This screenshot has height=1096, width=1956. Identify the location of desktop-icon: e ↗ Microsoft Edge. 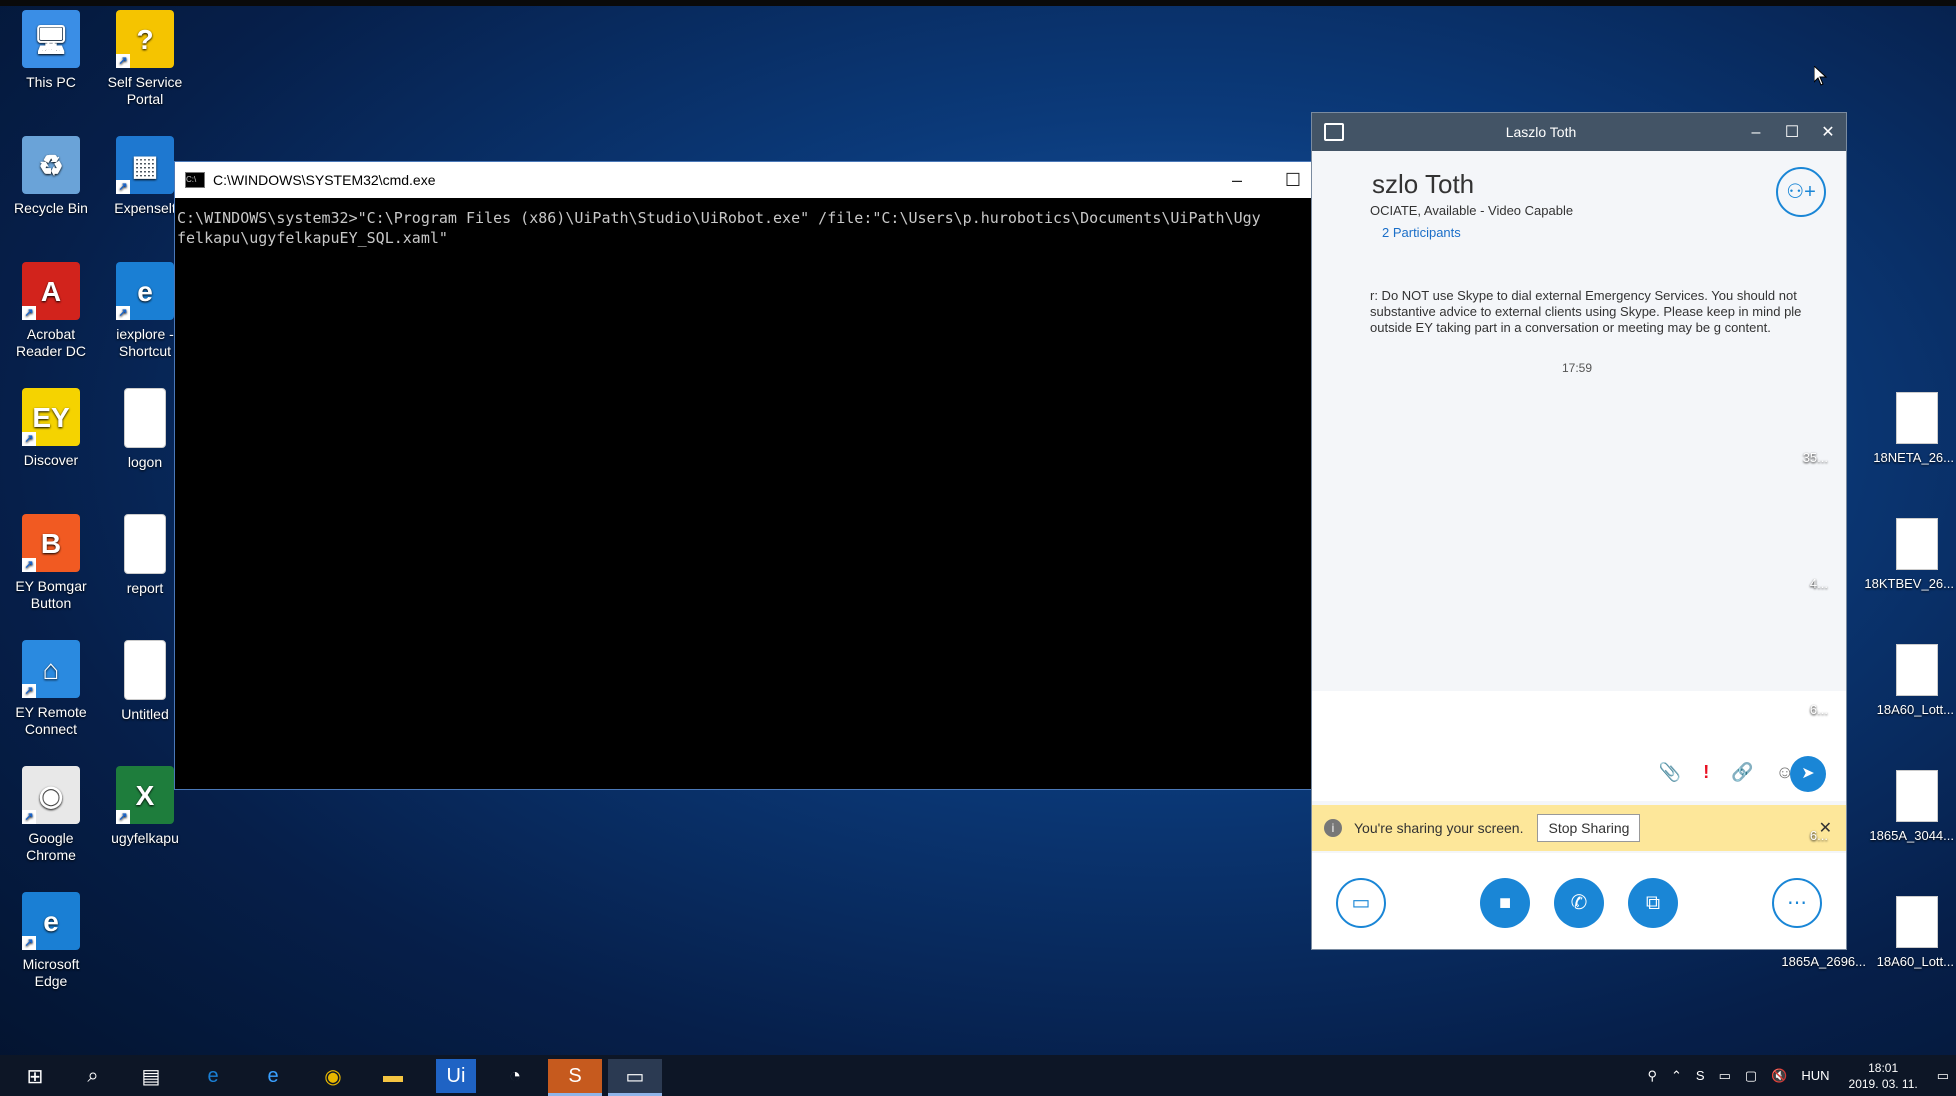
(51, 941).